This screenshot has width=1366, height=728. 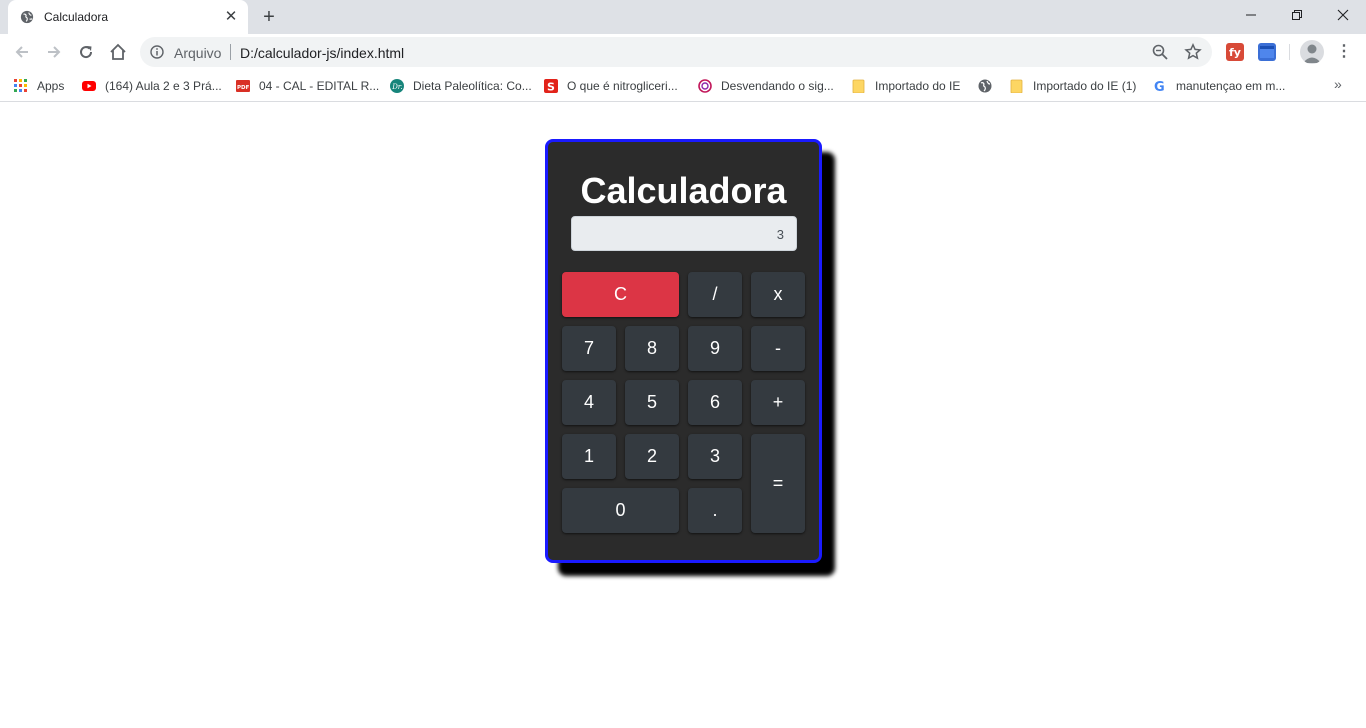 What do you see at coordinates (89, 86) in the screenshot?
I see `youtube-icon` at bounding box center [89, 86].